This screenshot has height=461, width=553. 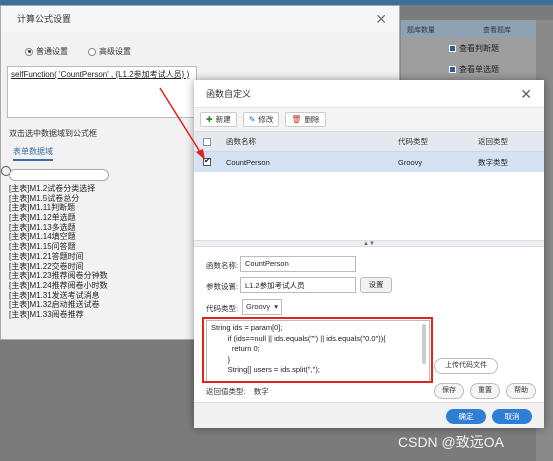 I want to click on return-type-row: 返回值类型: 数字, so click(x=237, y=391).